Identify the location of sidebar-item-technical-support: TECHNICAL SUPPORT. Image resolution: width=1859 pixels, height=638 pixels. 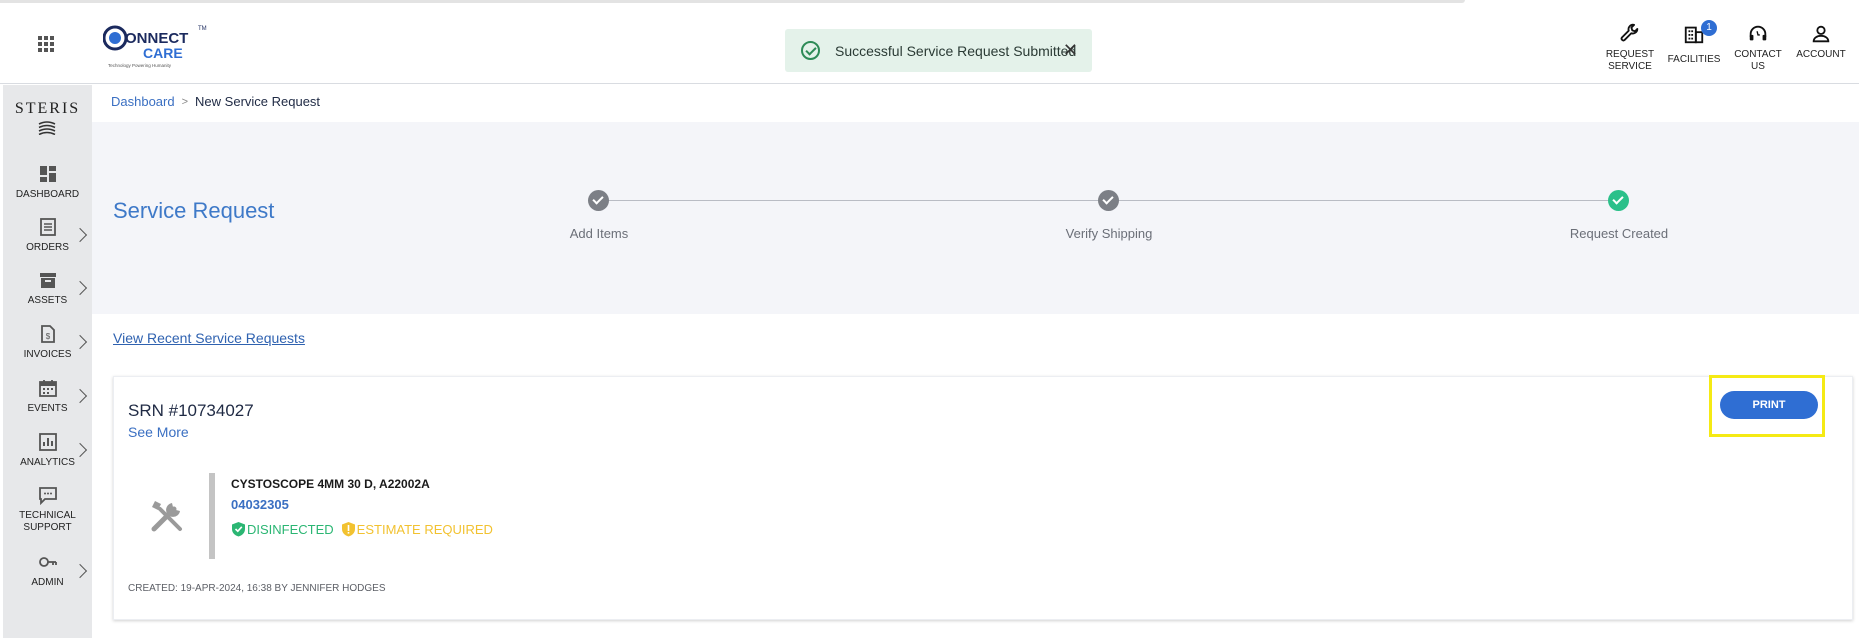
(47, 509).